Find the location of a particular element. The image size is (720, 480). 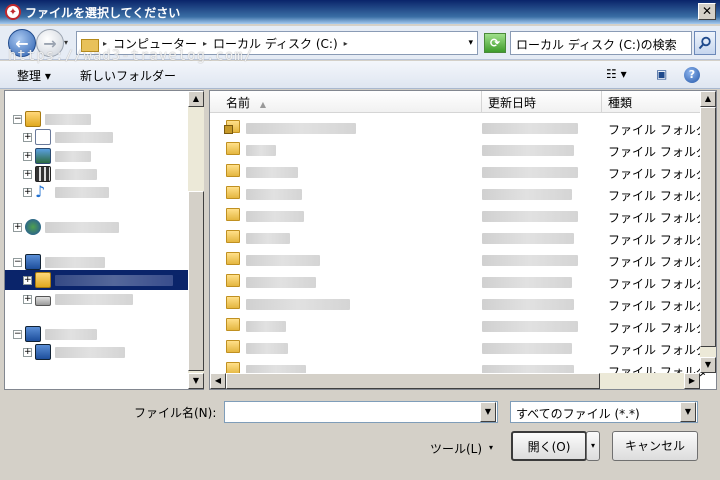

filename-dropdown-button: ▼ is located at coordinates (488, 412).